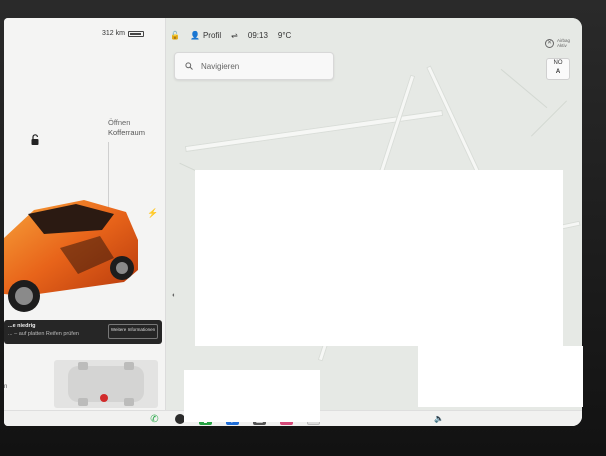 The image size is (606, 456). Describe the element at coordinates (558, 72) in the screenshot. I see `compass-letter: A` at that location.